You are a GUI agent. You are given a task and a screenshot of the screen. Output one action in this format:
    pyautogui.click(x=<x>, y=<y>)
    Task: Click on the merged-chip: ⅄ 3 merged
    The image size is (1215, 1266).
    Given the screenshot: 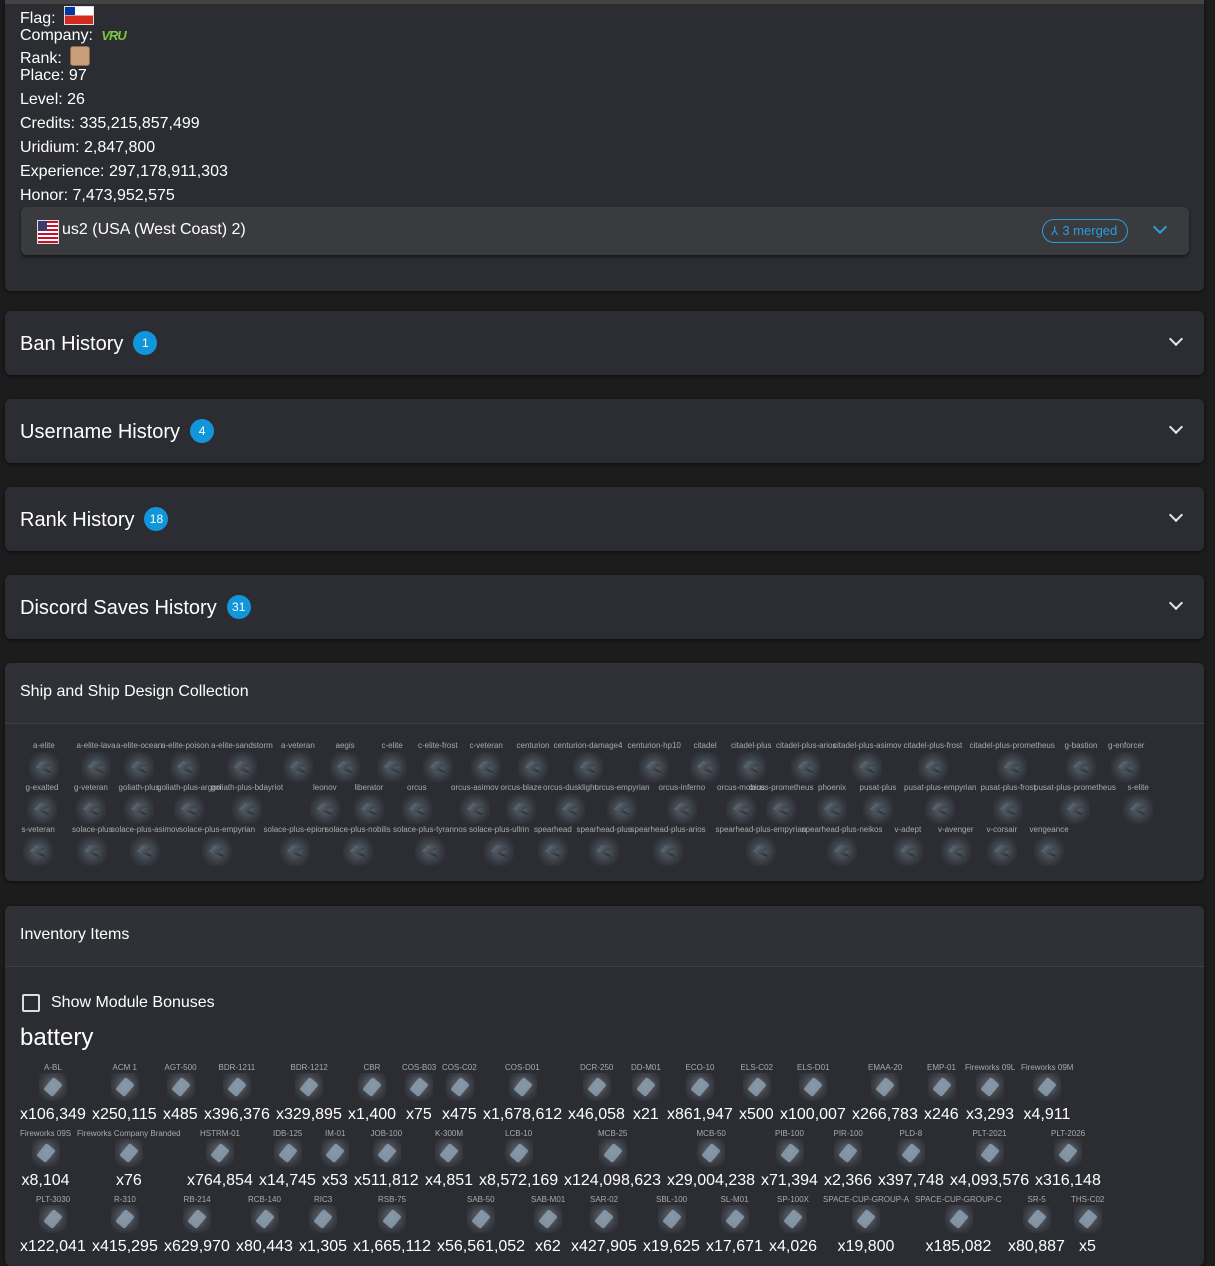 What is the action you would take?
    pyautogui.click(x=1085, y=231)
    